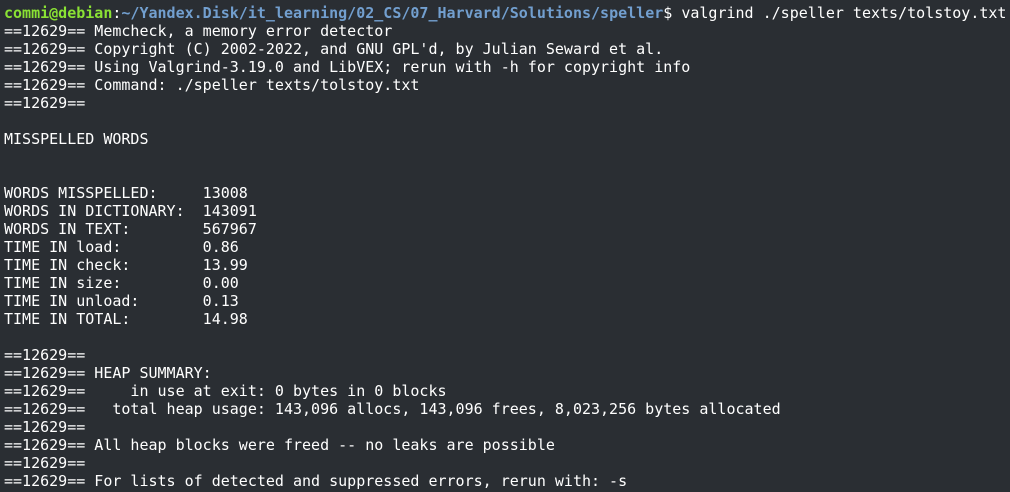  What do you see at coordinates (126, 193) in the screenshot?
I see `output-line: WORDS MISSPELLED: 13008` at bounding box center [126, 193].